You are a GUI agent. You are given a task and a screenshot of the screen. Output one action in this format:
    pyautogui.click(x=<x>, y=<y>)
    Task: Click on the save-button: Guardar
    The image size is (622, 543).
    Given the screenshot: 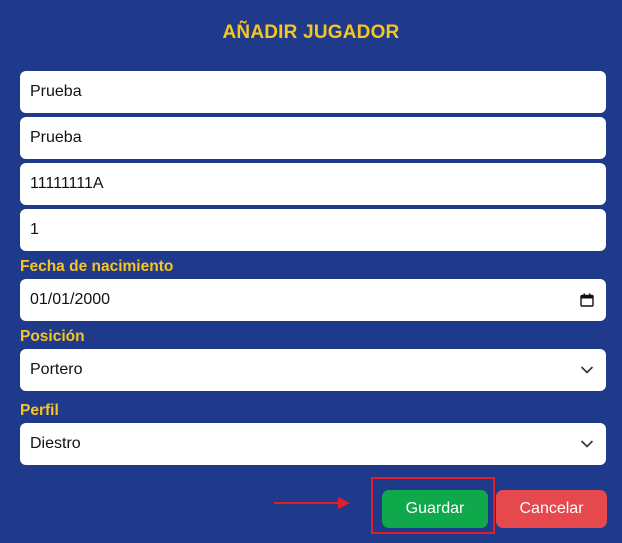 What is the action you would take?
    pyautogui.click(x=435, y=509)
    